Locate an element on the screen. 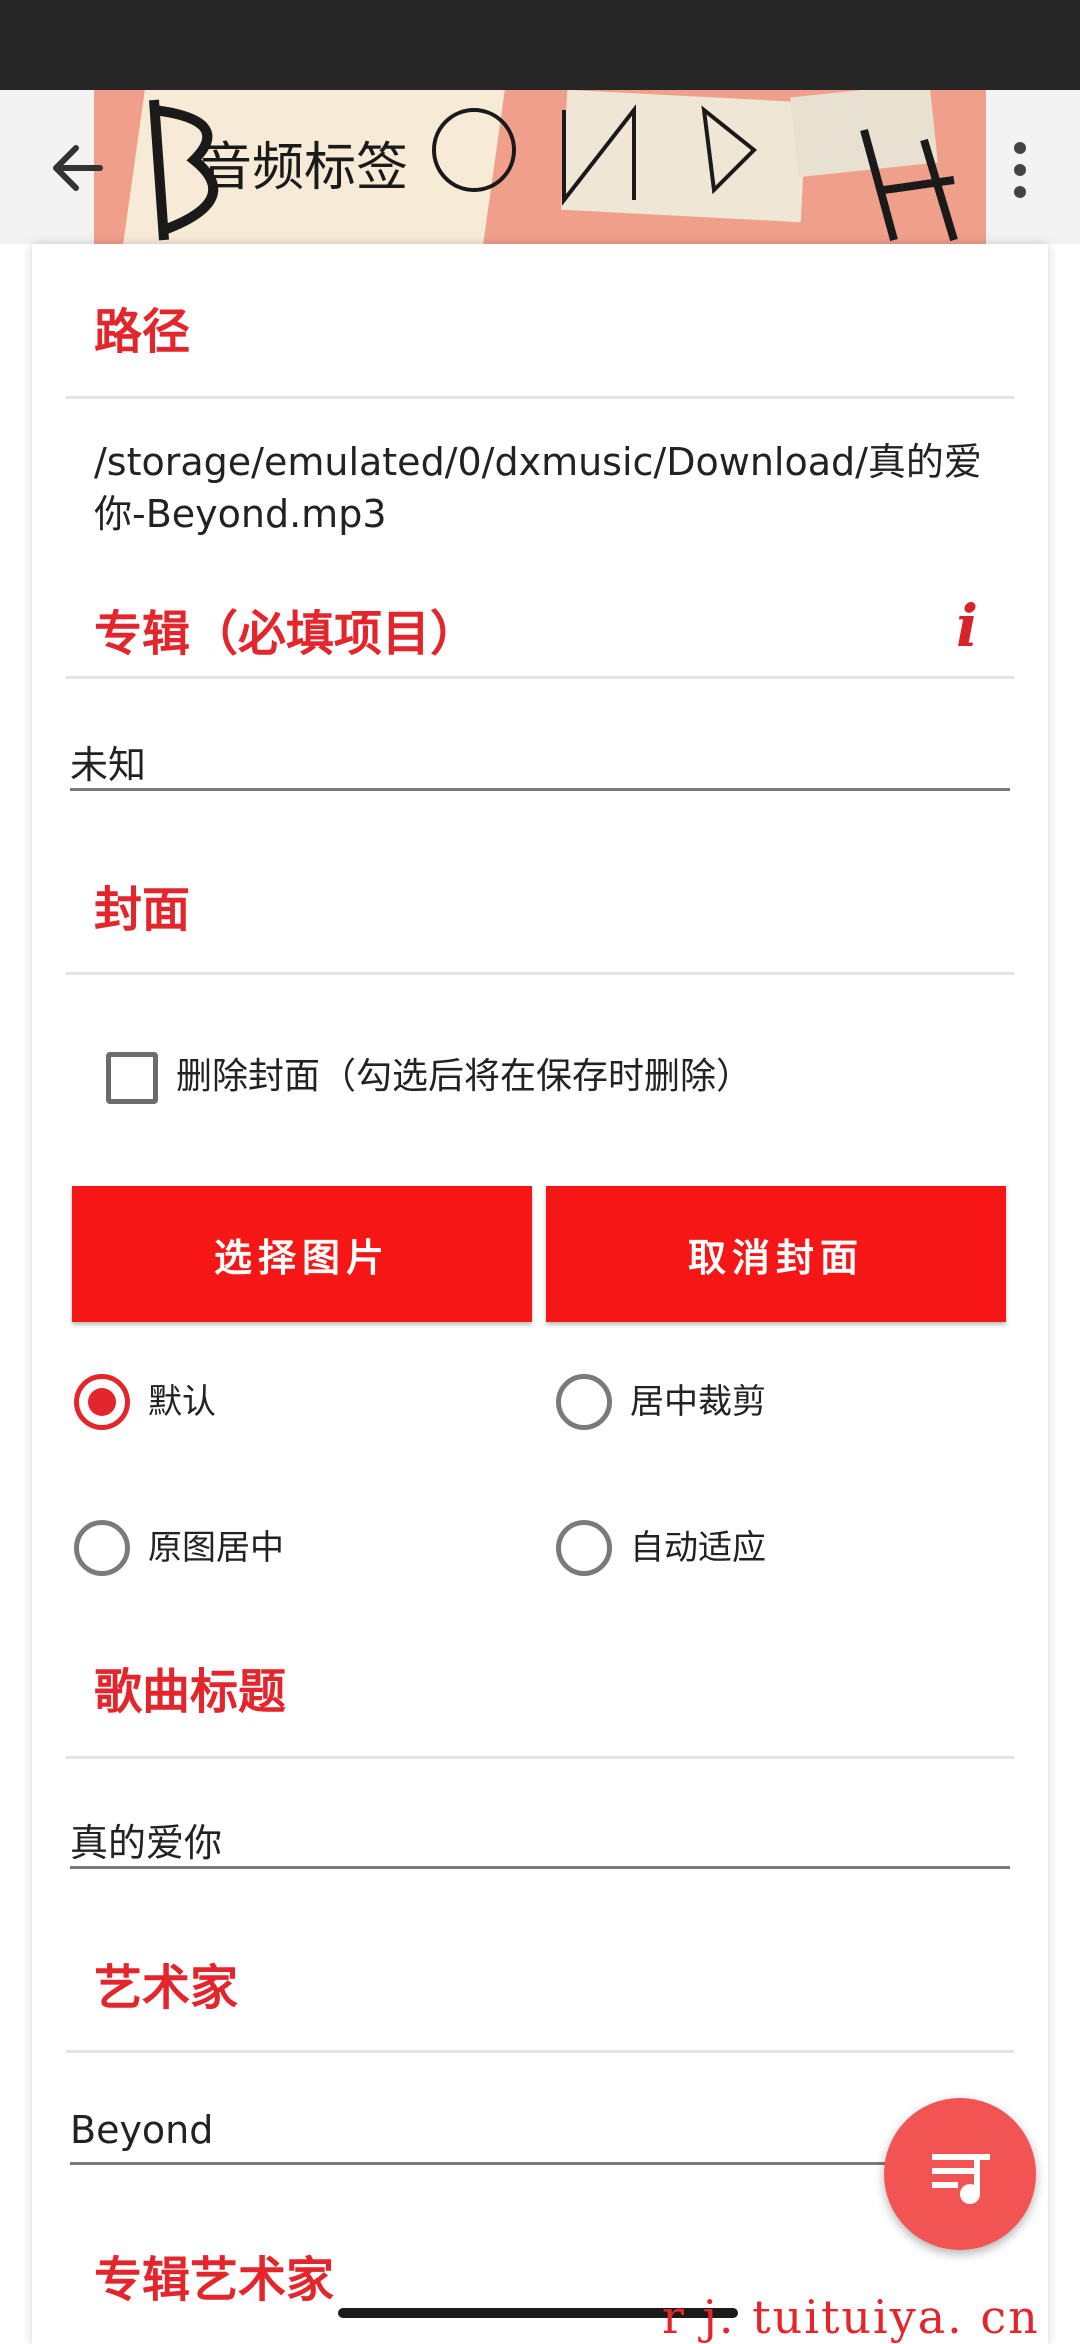  radio-default-label: 默认 is located at coordinates (182, 1402).